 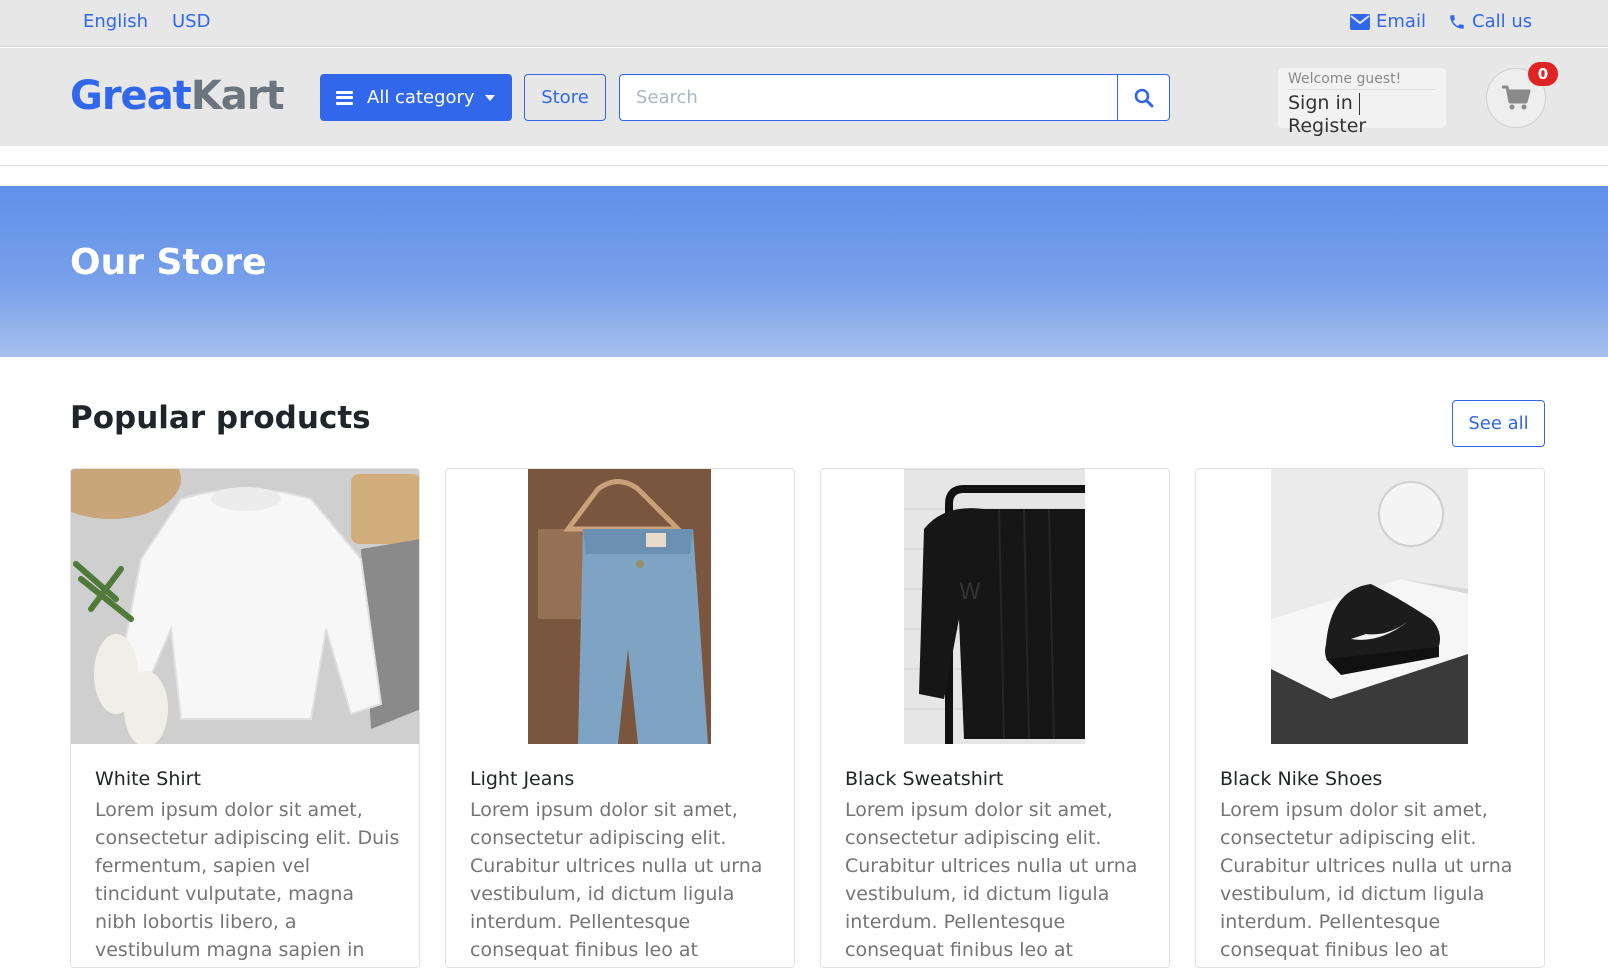 I want to click on search-icon, so click(x=1143, y=97).